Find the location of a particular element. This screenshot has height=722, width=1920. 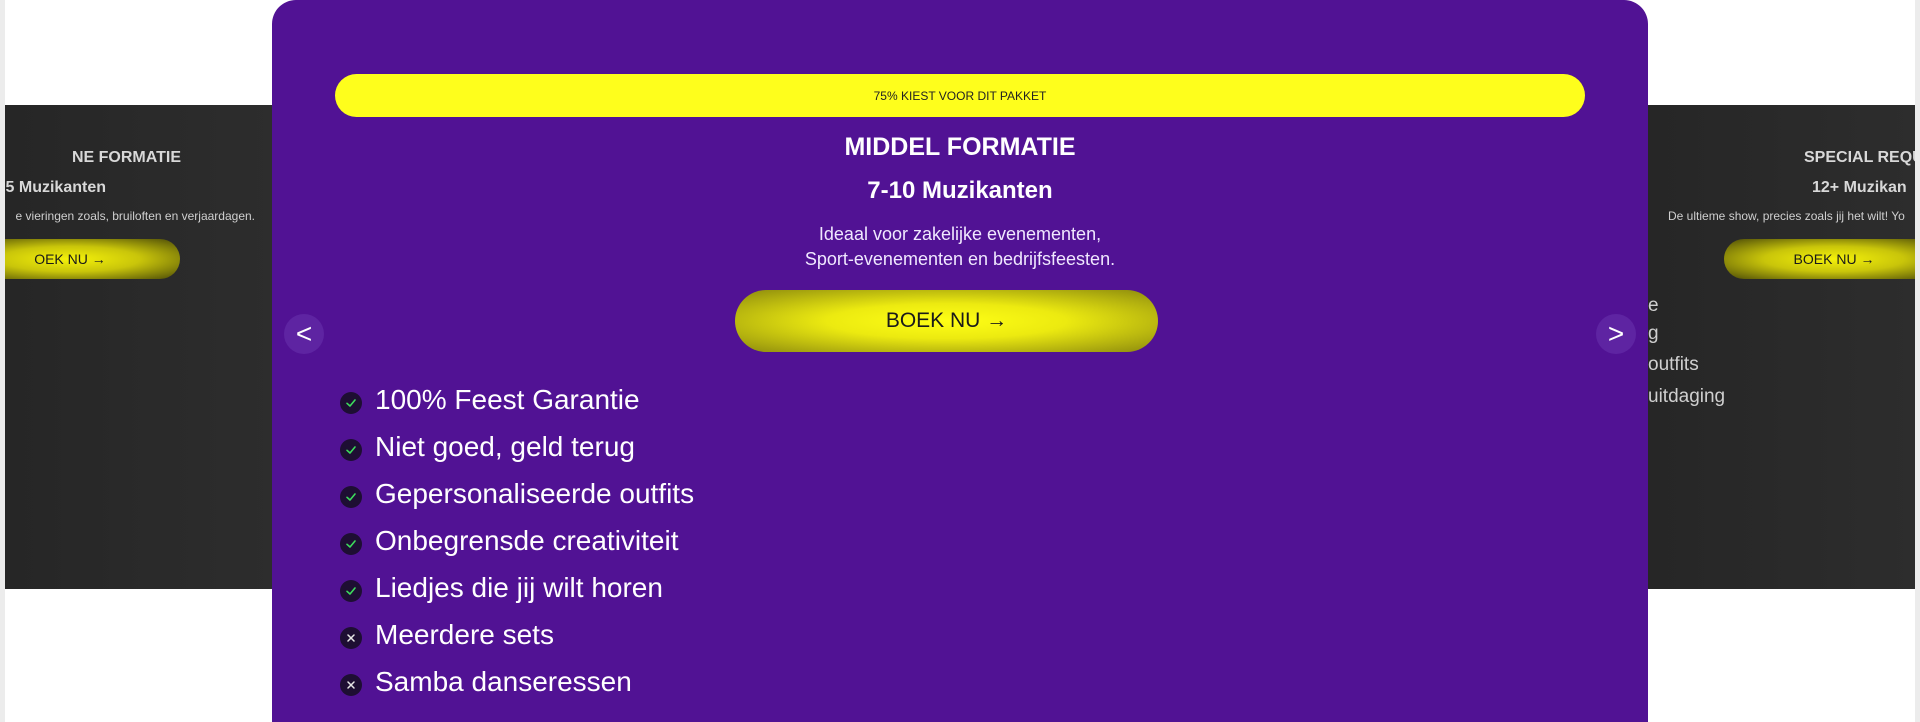

package-musicians: 5 Muzikanten is located at coordinates (55, 187).